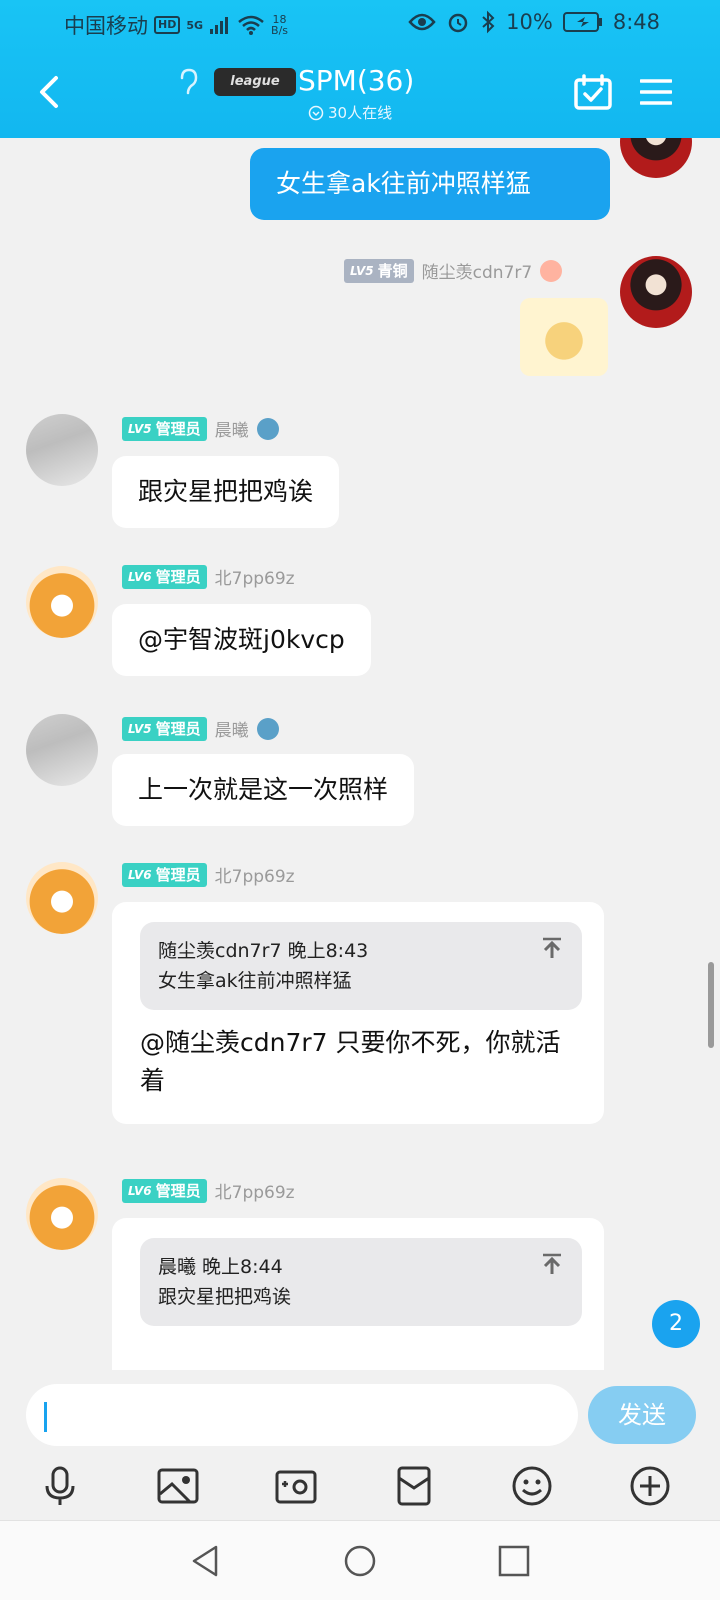  Describe the element at coordinates (636, 22) in the screenshot. I see `clock: 8:48` at that location.